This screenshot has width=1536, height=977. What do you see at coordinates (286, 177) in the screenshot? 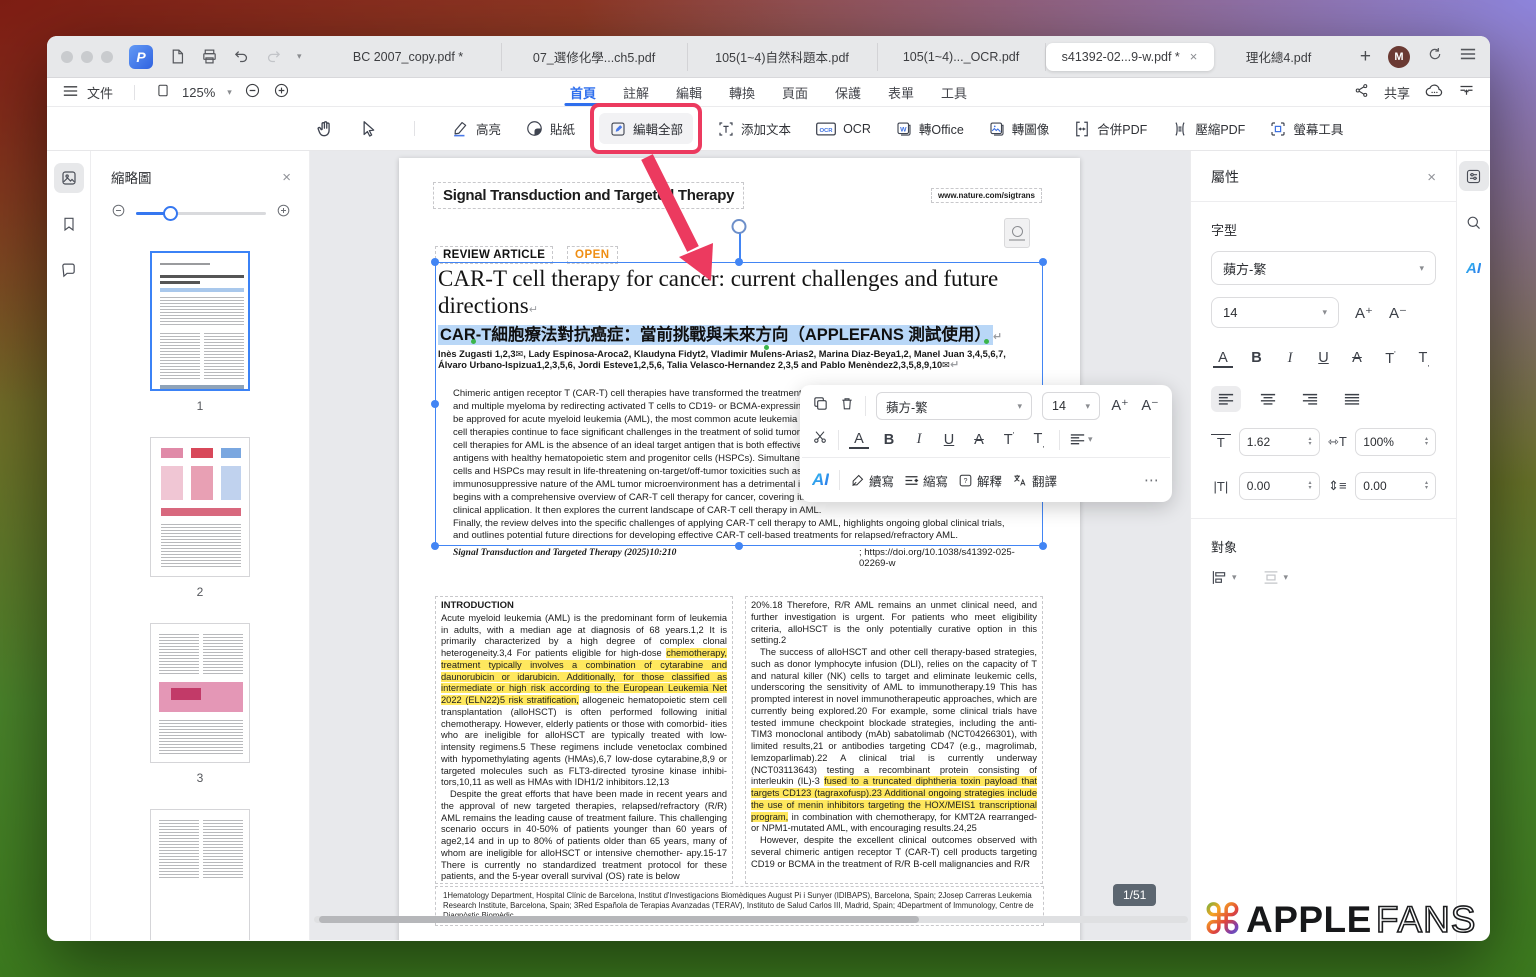
I see `close-sidebar-icon: ×` at bounding box center [286, 177].